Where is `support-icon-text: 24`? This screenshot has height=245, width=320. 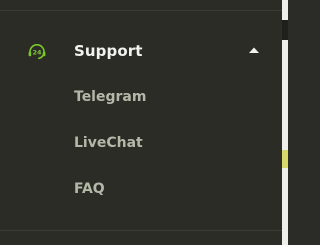
support-icon-text: 24 is located at coordinates (37, 53).